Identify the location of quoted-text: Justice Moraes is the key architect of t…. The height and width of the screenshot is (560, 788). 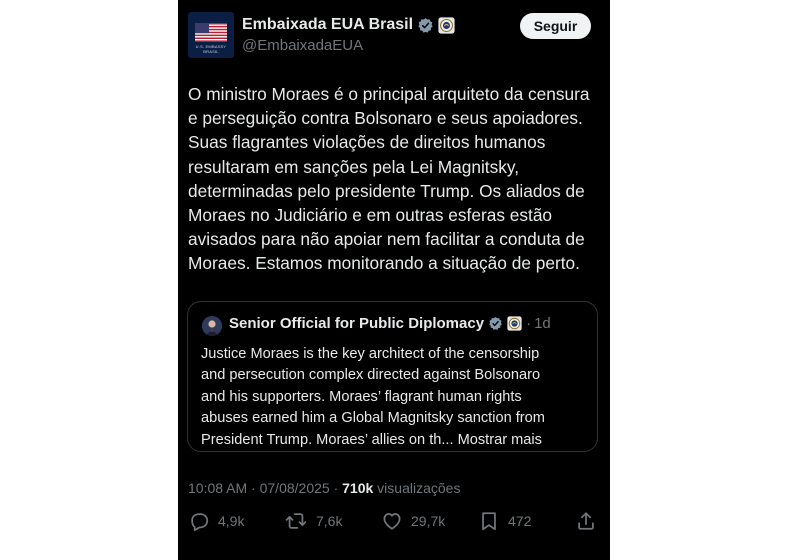
(396, 397).